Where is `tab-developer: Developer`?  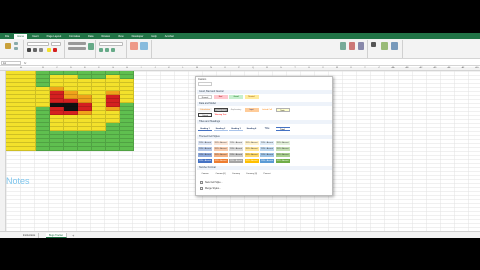
tab-developer: Developer is located at coordinates (138, 36).